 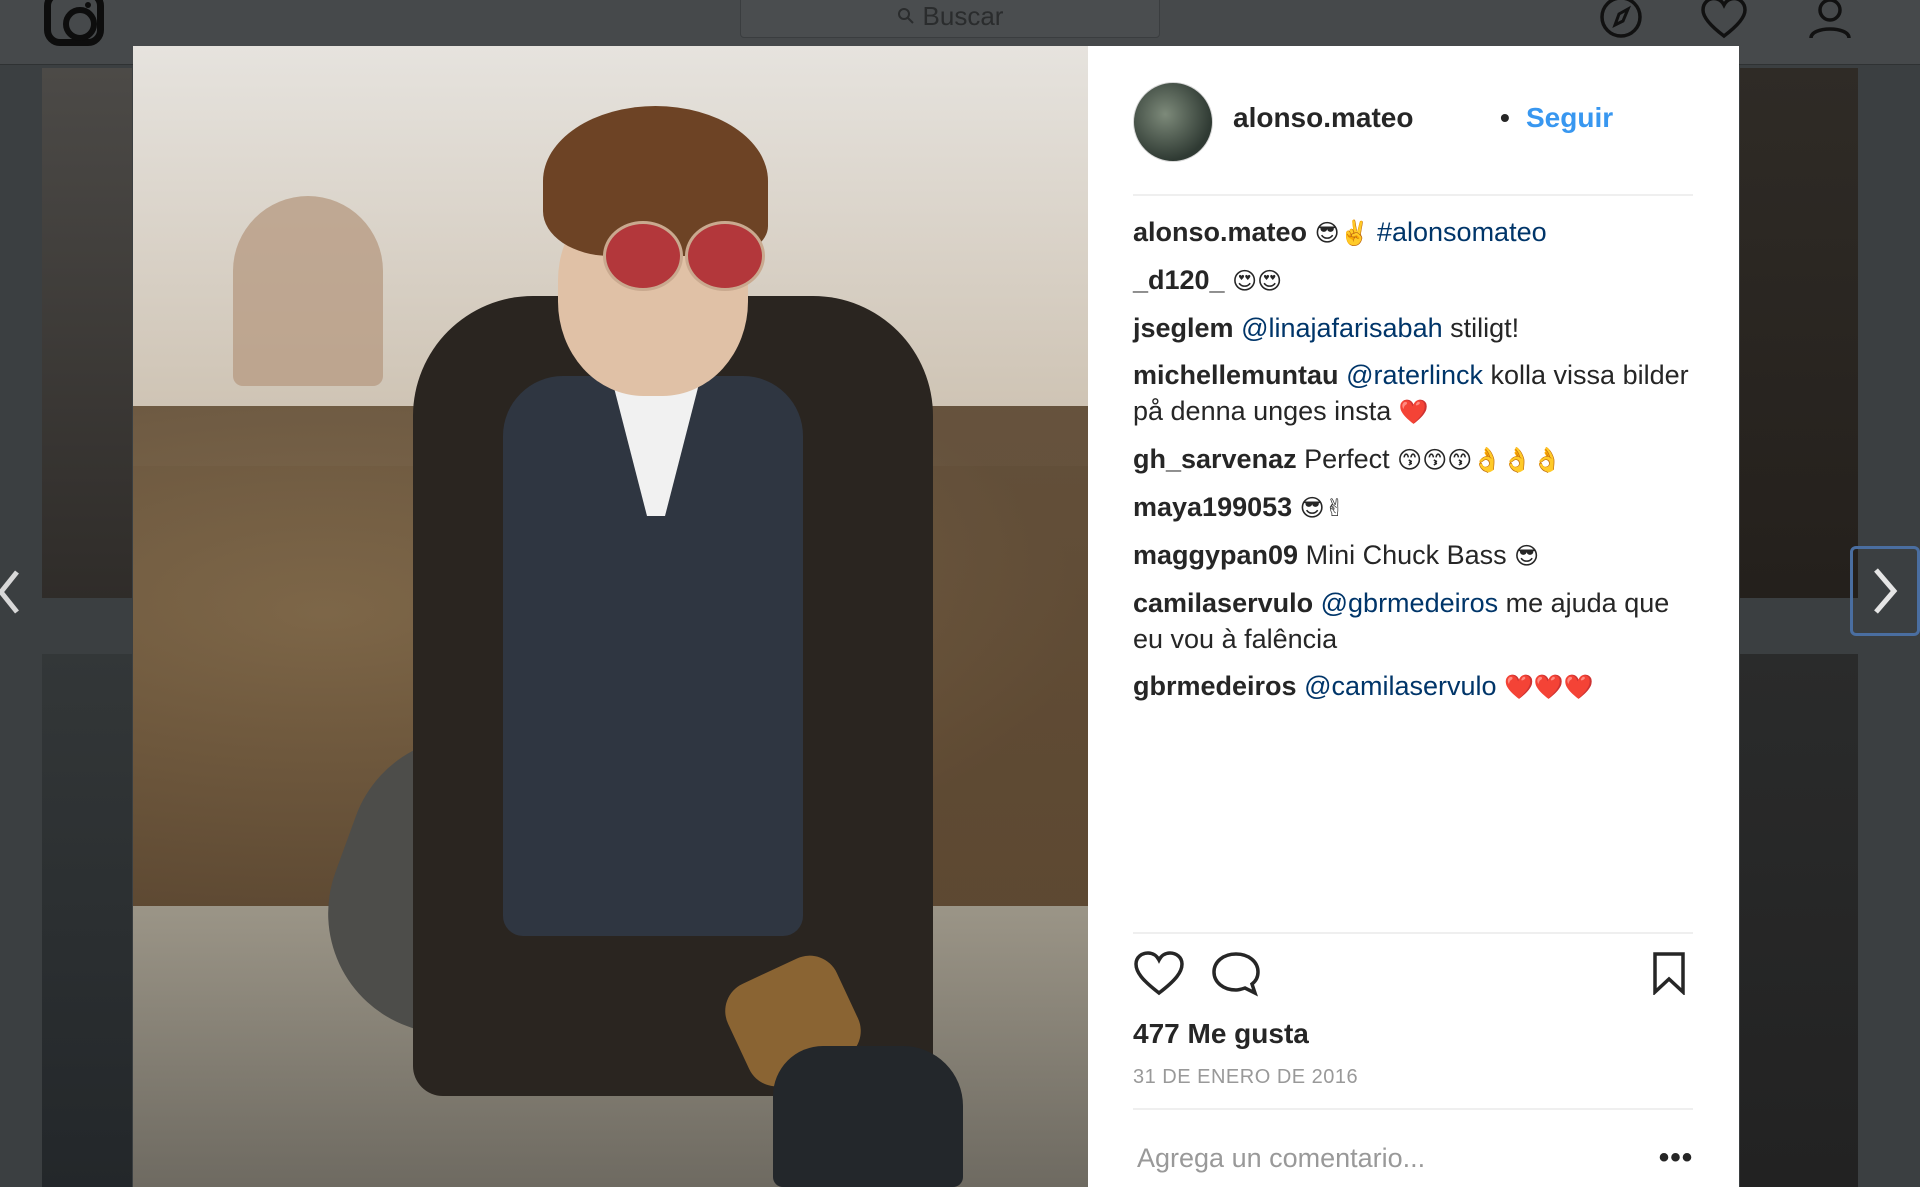 I want to click on action-bar, so click(x=1413, y=981).